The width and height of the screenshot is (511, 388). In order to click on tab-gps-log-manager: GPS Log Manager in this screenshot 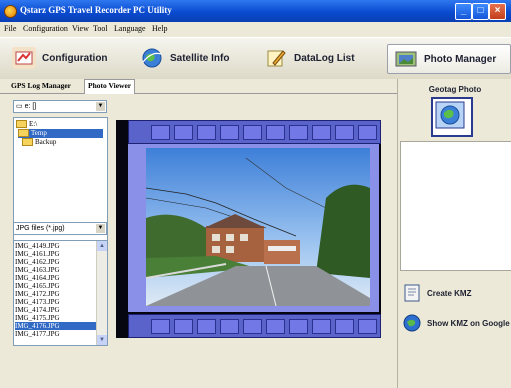, I will do `click(41, 86)`.